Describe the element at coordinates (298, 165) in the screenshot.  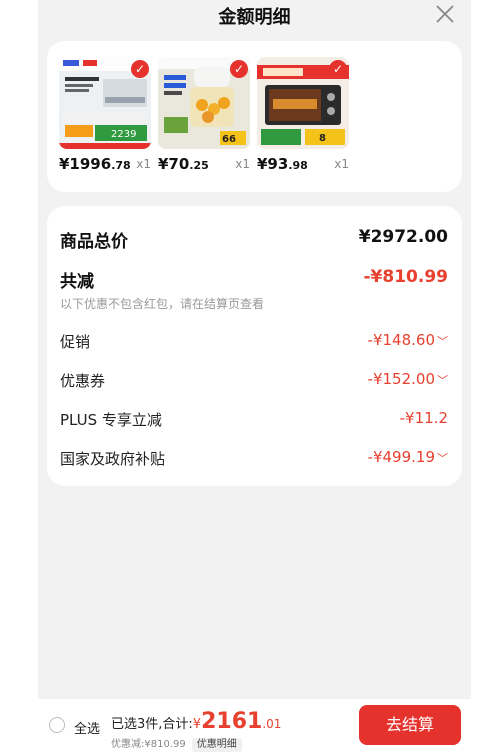
I see `price-decimal: .98` at that location.